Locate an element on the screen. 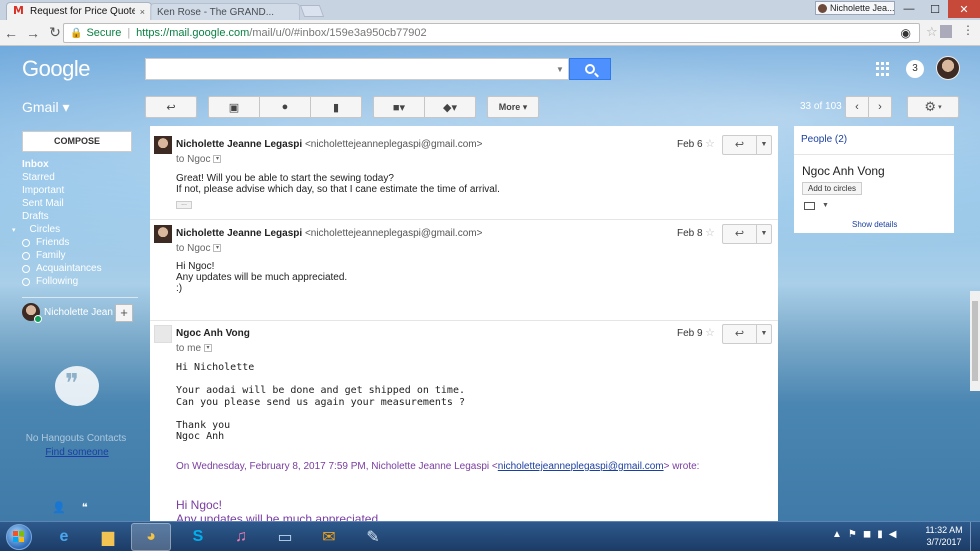 This screenshot has width=980, height=551. back-arrow-icon: ↩ is located at coordinates (171, 107).